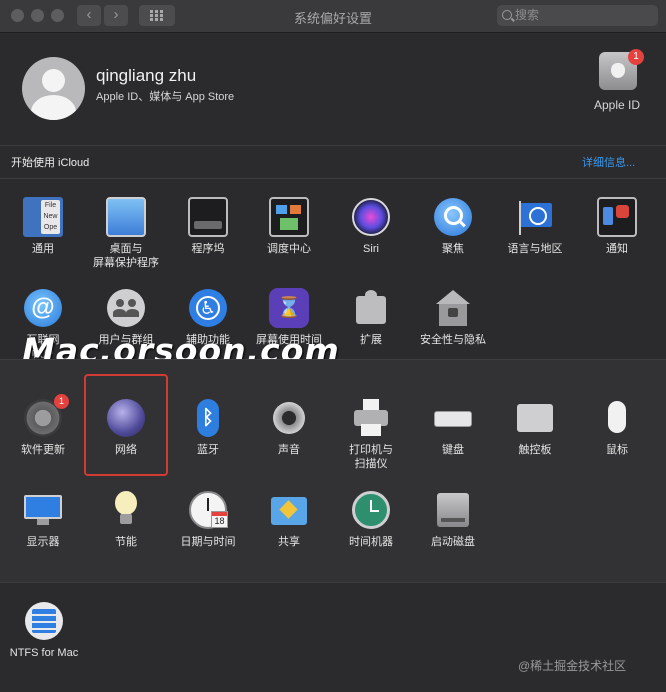  I want to click on pref-label: 通用, so click(43, 249).